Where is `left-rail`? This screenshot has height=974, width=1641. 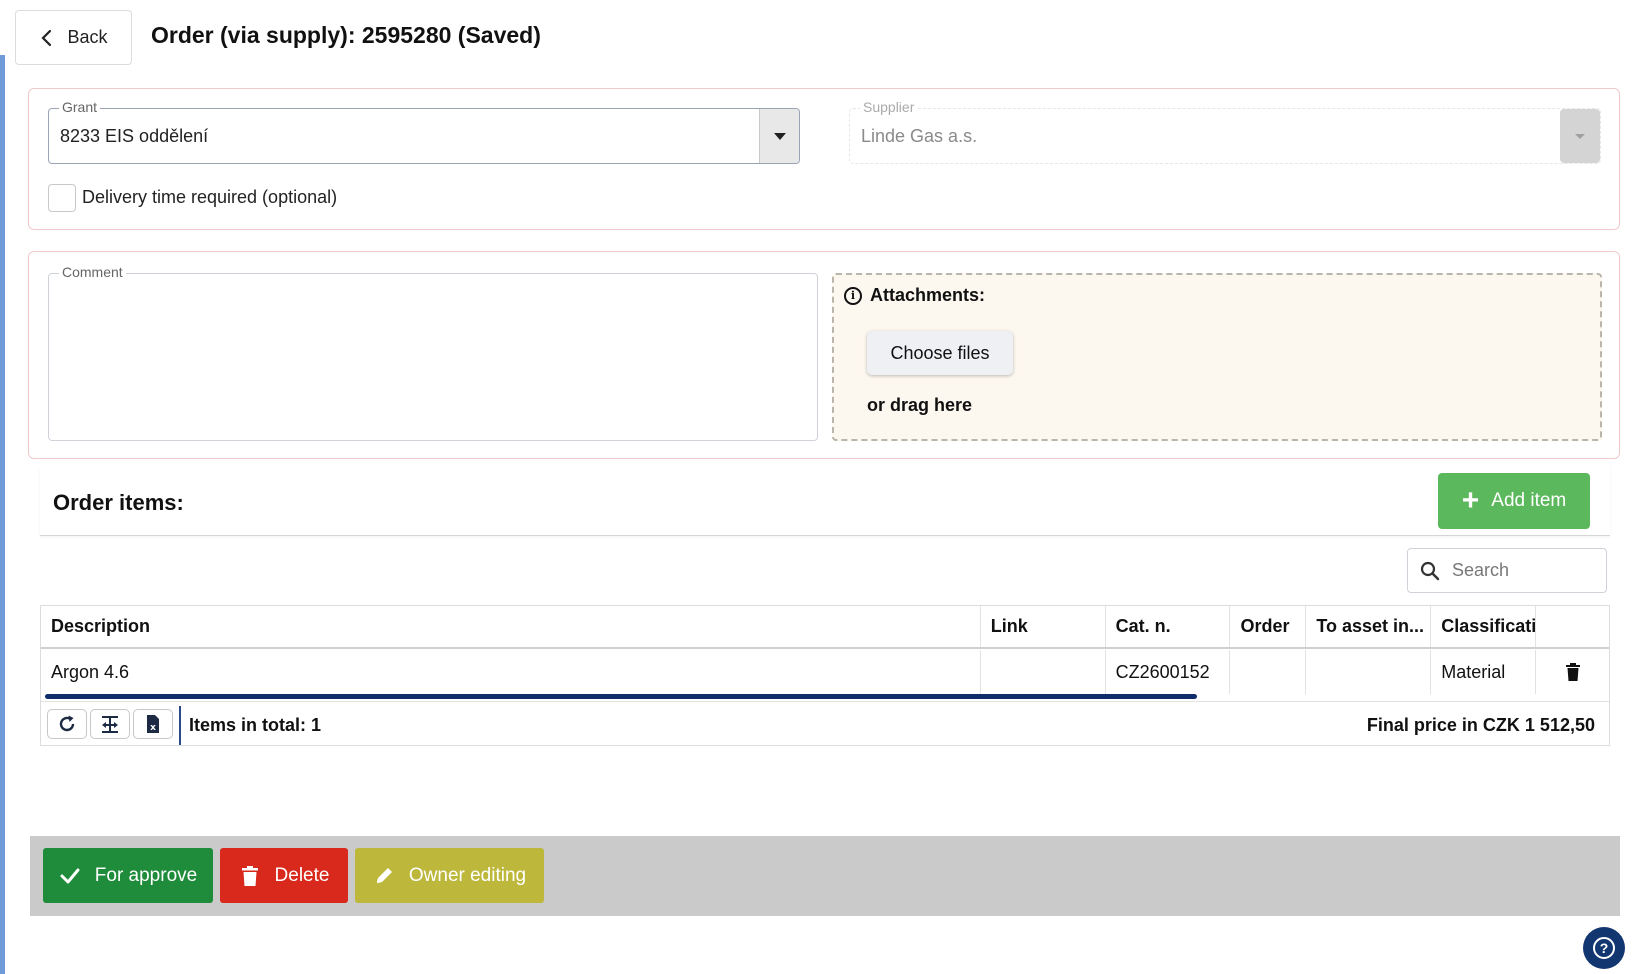
left-rail is located at coordinates (2, 514).